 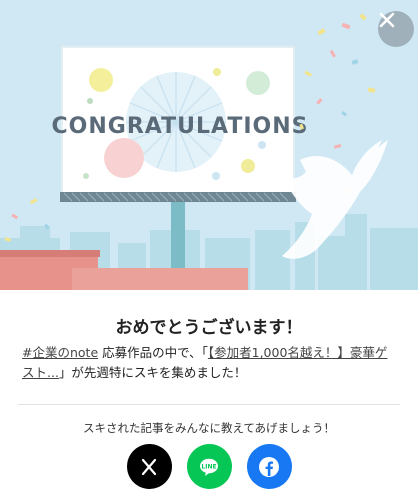 I want to click on close-icon, so click(x=387, y=20).